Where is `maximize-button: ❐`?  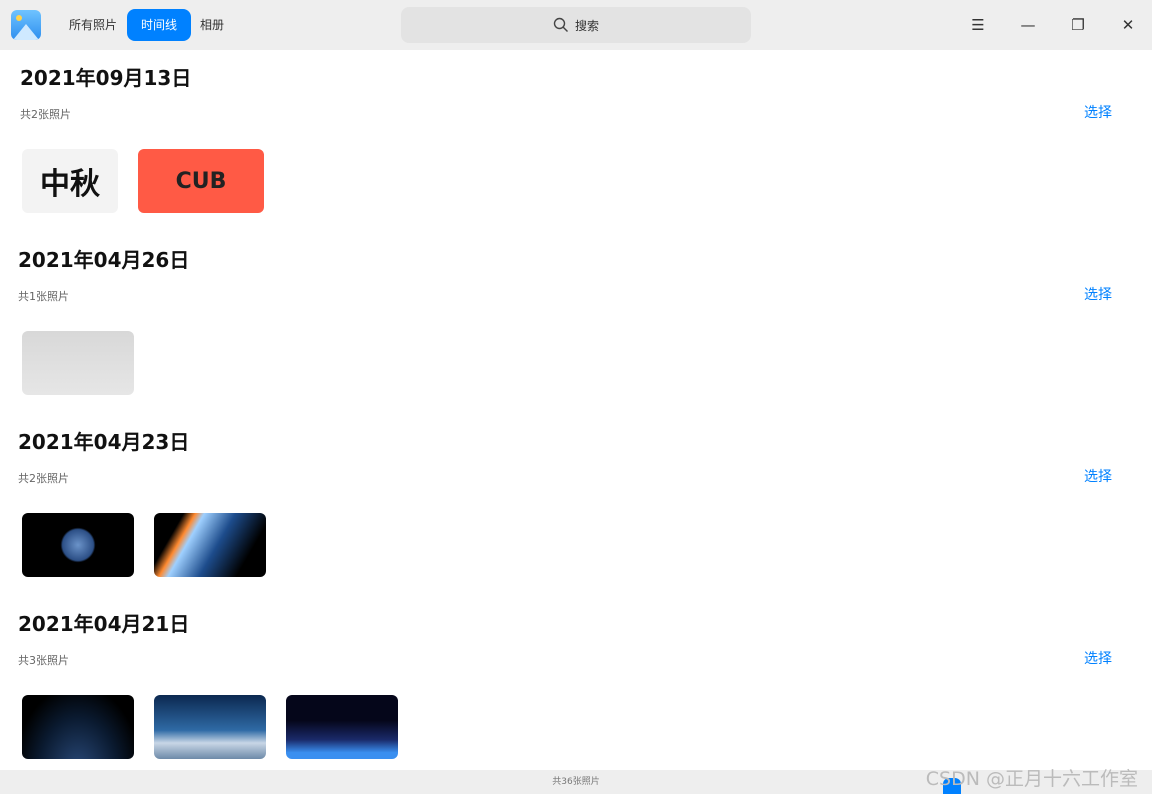
maximize-button: ❐ is located at coordinates (1078, 25).